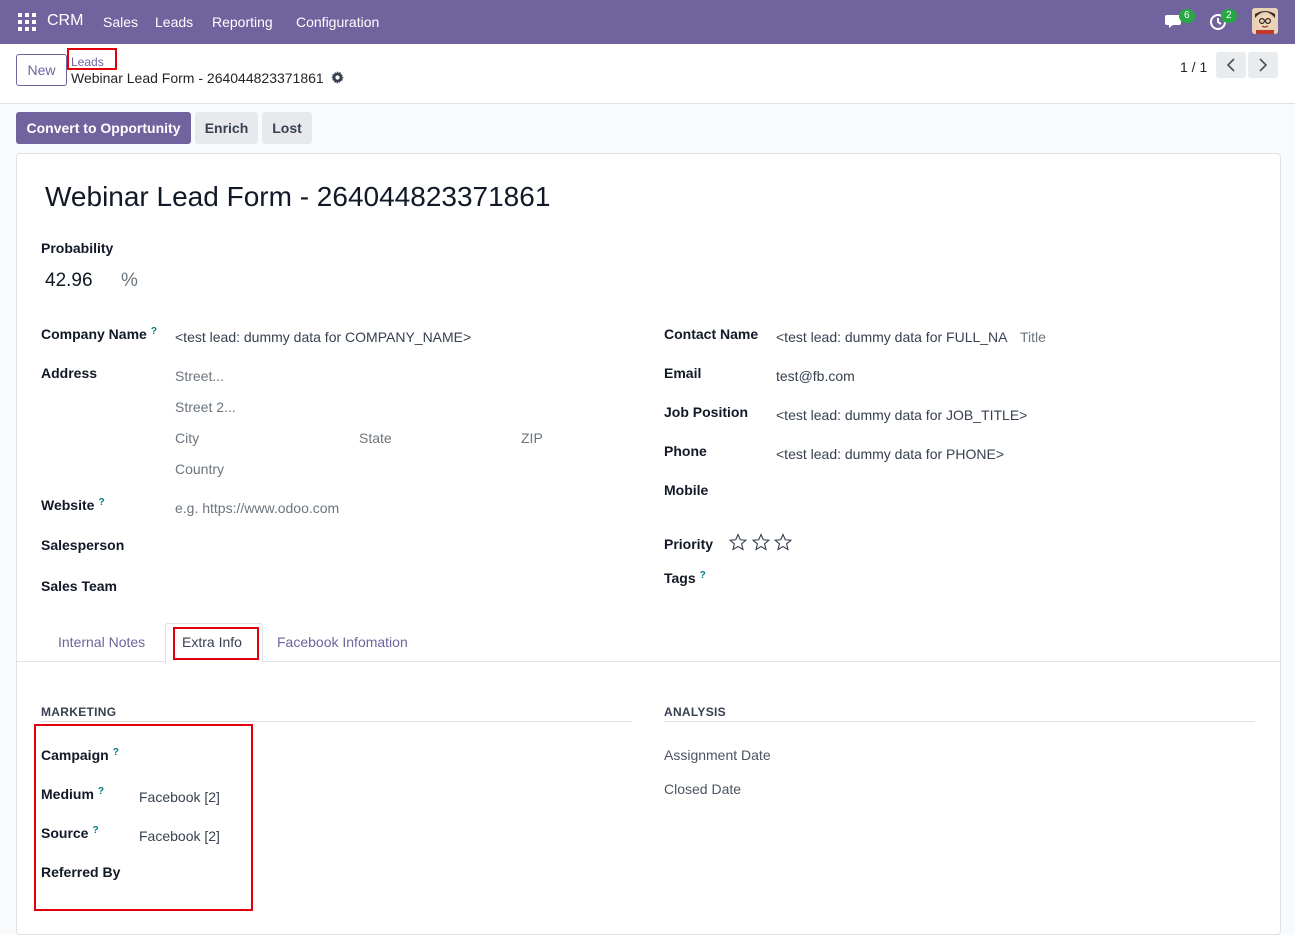 The height and width of the screenshot is (935, 1295). What do you see at coordinates (323, 337) in the screenshot?
I see `company-name-field: <test lead: dummy data for COMPANY_NAME>` at bounding box center [323, 337].